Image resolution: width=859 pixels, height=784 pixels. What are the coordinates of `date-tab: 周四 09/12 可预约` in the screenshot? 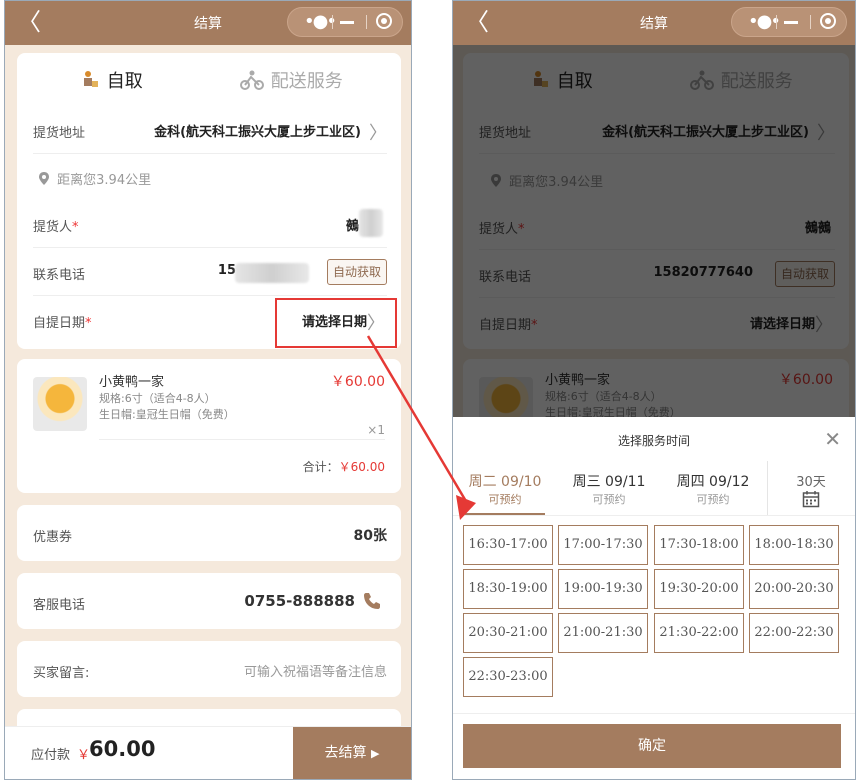 It's located at (713, 488).